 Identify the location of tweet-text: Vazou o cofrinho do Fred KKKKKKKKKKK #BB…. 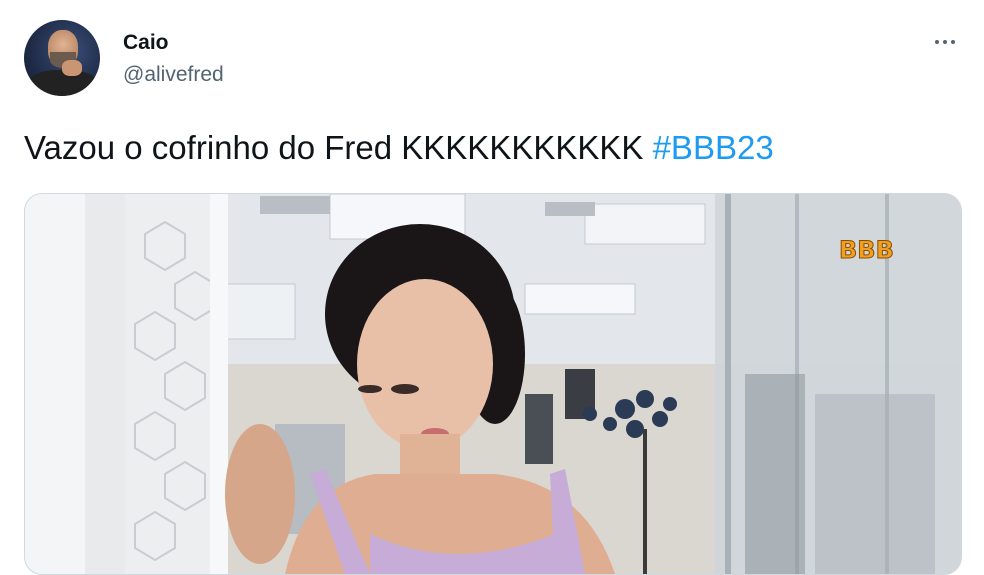
(399, 148).